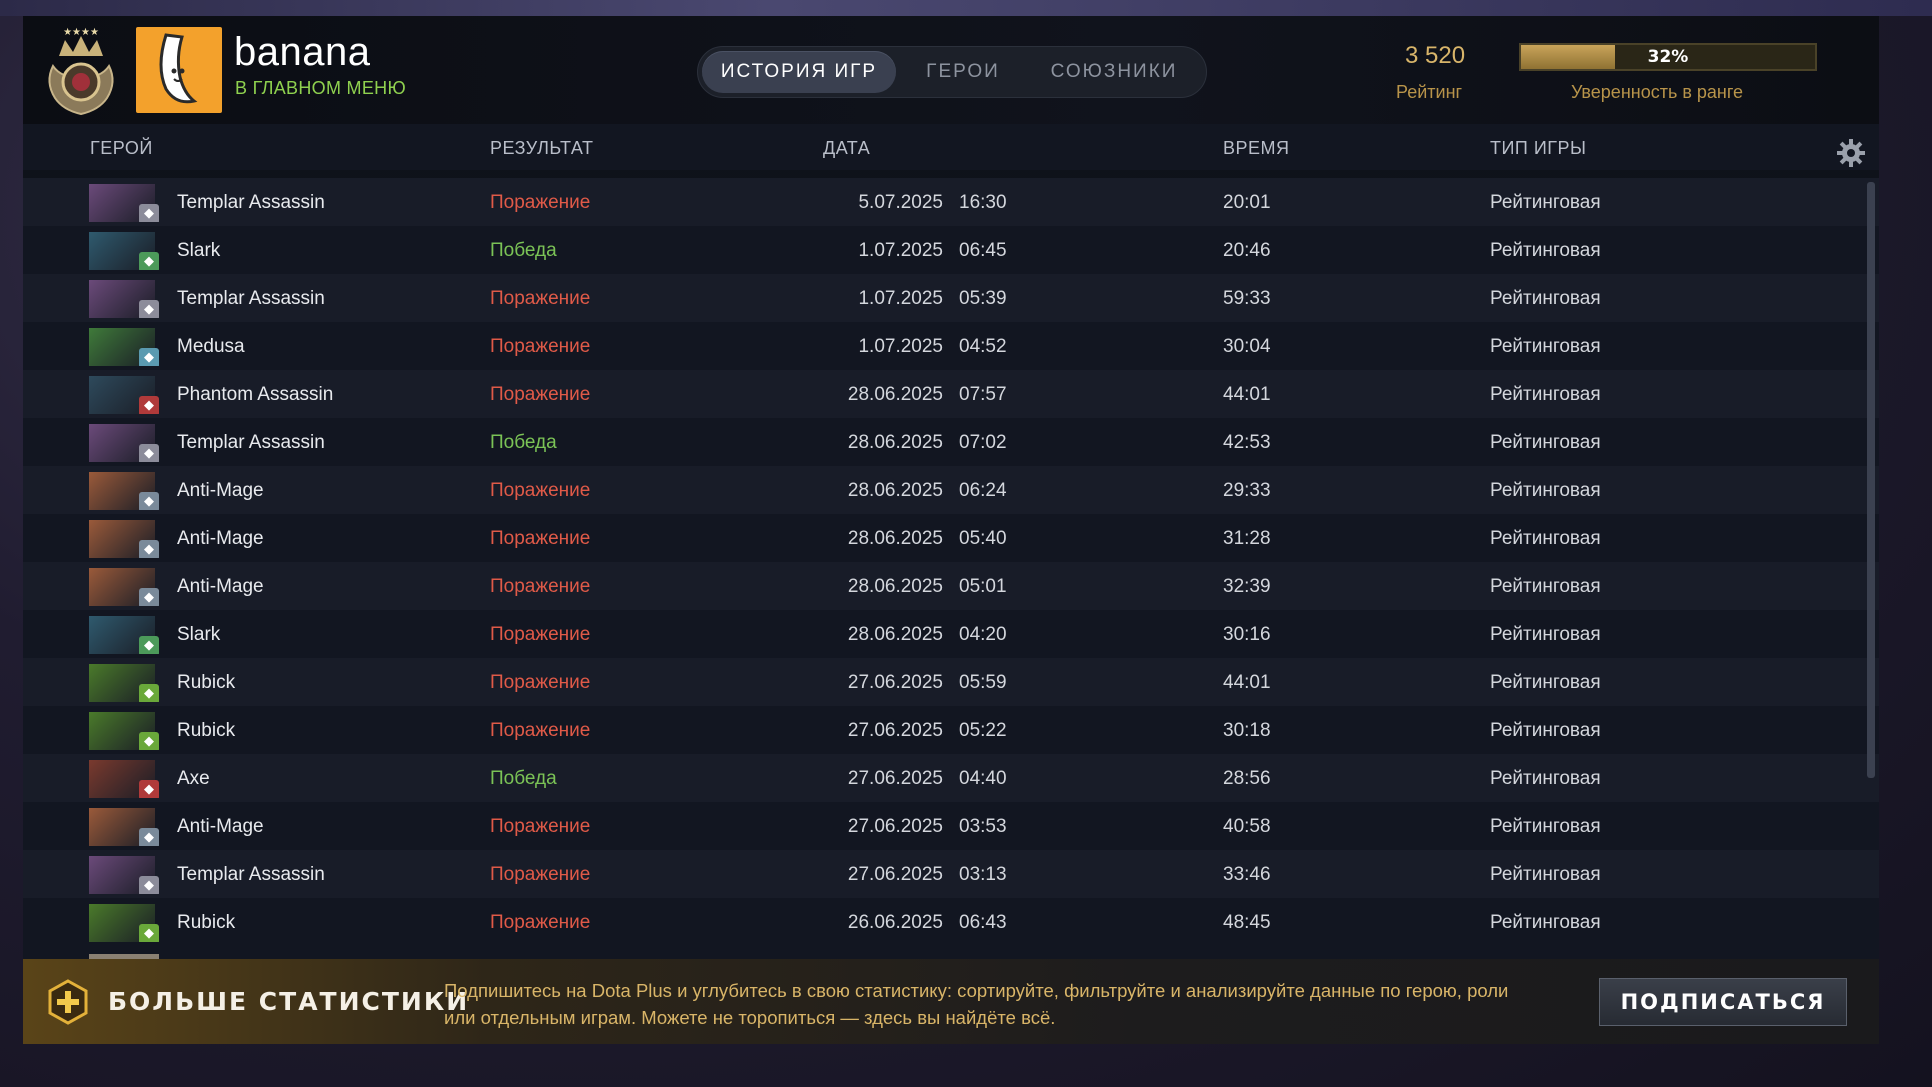  Describe the element at coordinates (983, 346) in the screenshot. I see `match-start-time: 04:52` at that location.